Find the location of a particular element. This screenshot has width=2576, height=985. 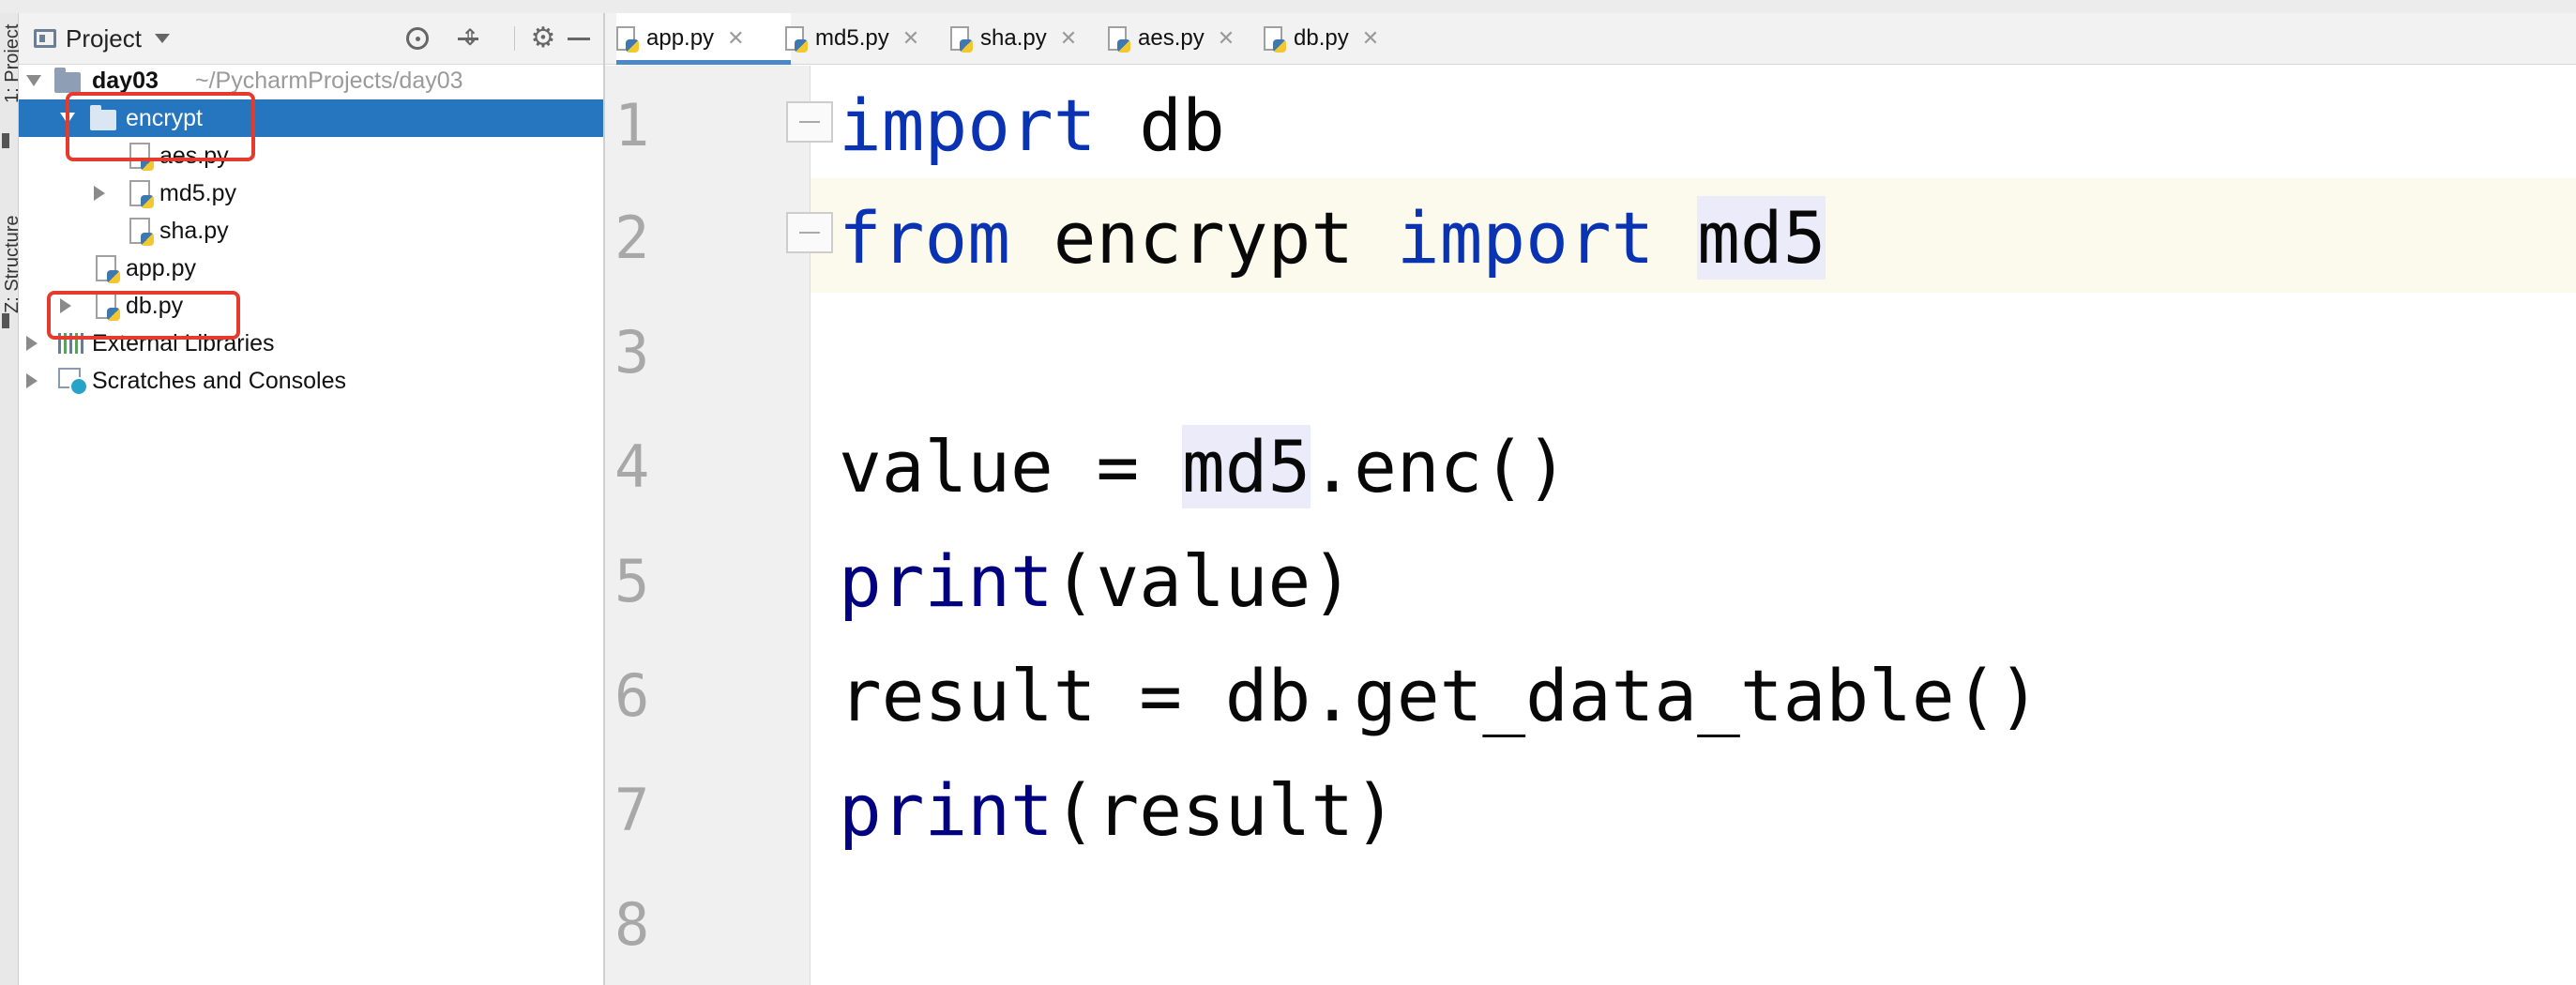

annotation-box-db is located at coordinates (143, 316).